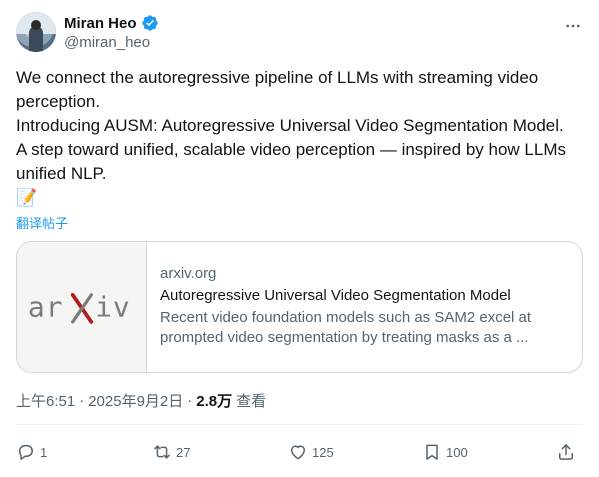 This screenshot has height=477, width=599. What do you see at coordinates (323, 452) in the screenshot?
I see `like-count: 125` at bounding box center [323, 452].